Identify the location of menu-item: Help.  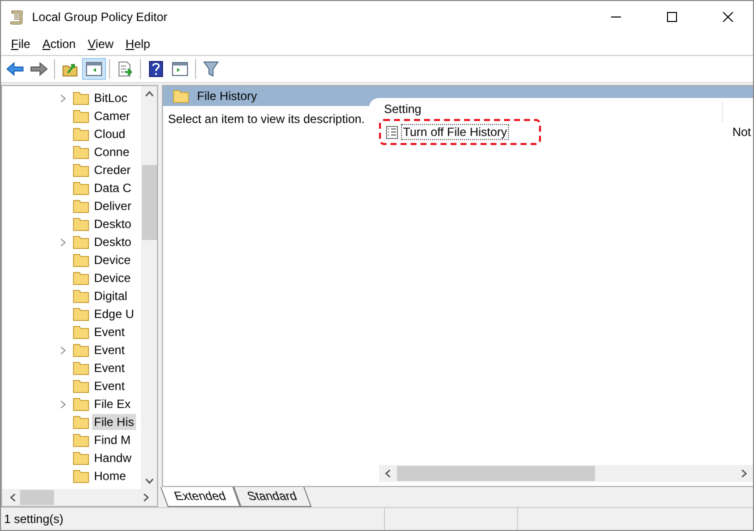
(138, 44).